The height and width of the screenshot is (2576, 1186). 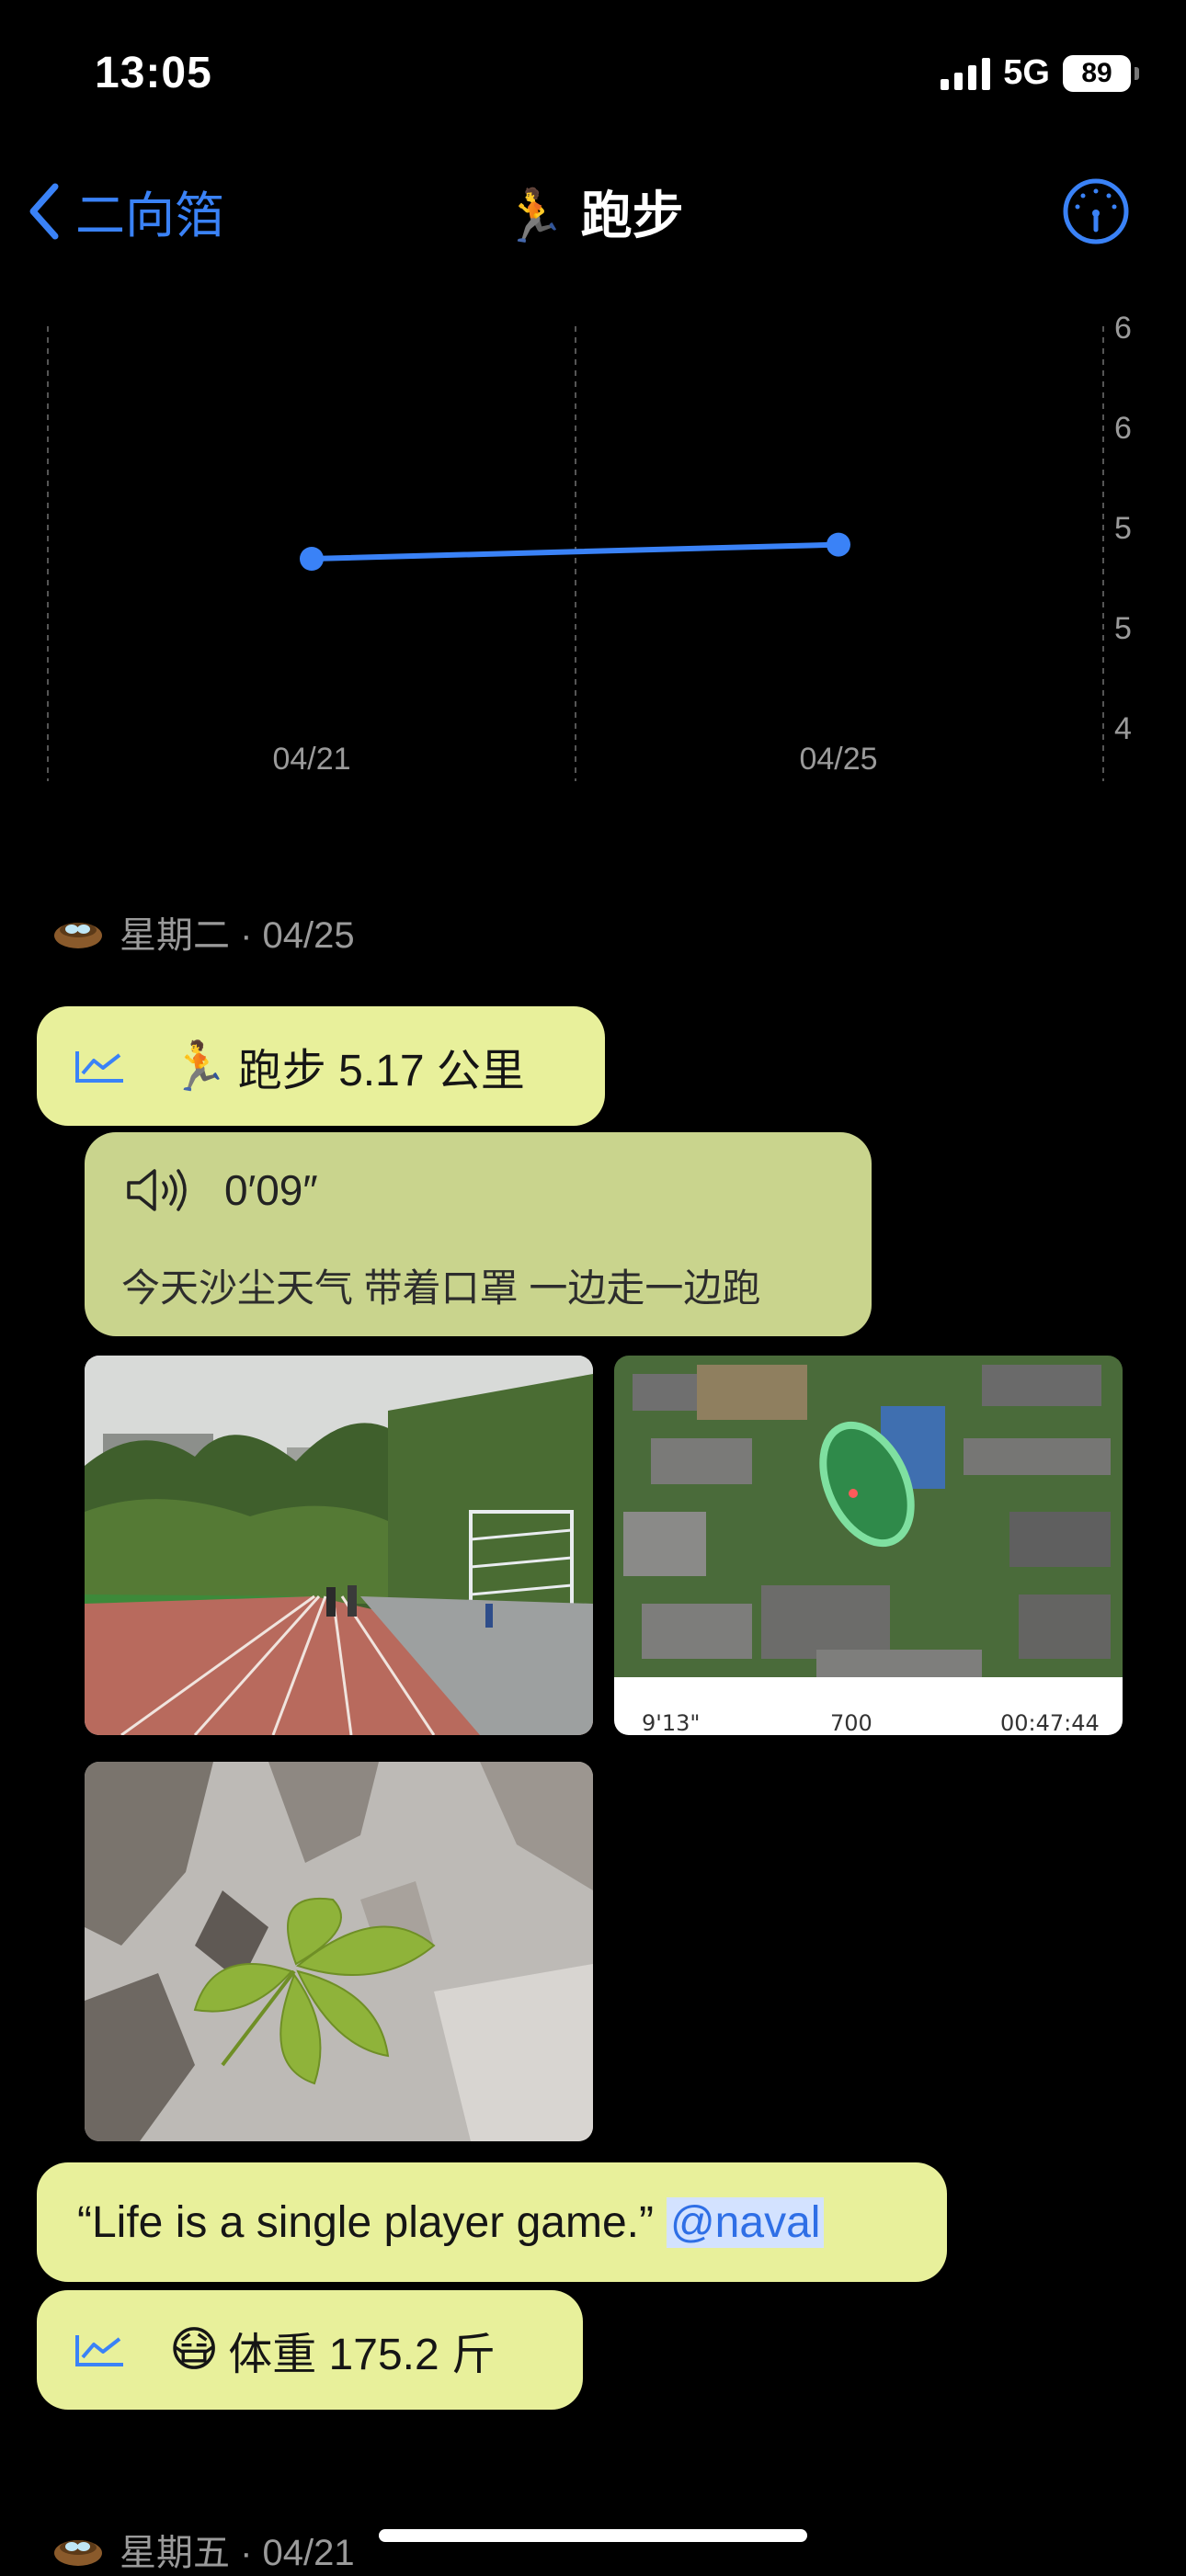 I want to click on network-label: 5G, so click(x=1026, y=72).